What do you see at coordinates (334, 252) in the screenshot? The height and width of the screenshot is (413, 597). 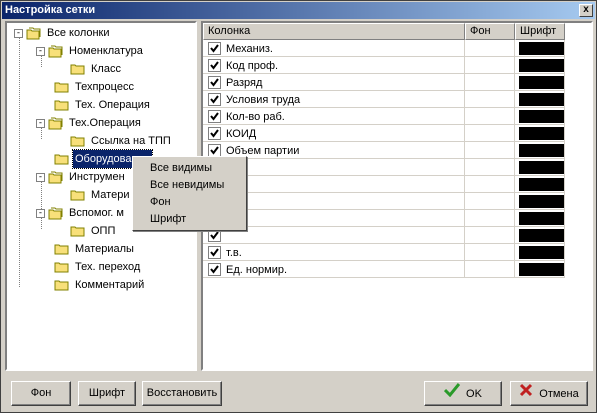 I see `column-name-cell: т.в.` at bounding box center [334, 252].